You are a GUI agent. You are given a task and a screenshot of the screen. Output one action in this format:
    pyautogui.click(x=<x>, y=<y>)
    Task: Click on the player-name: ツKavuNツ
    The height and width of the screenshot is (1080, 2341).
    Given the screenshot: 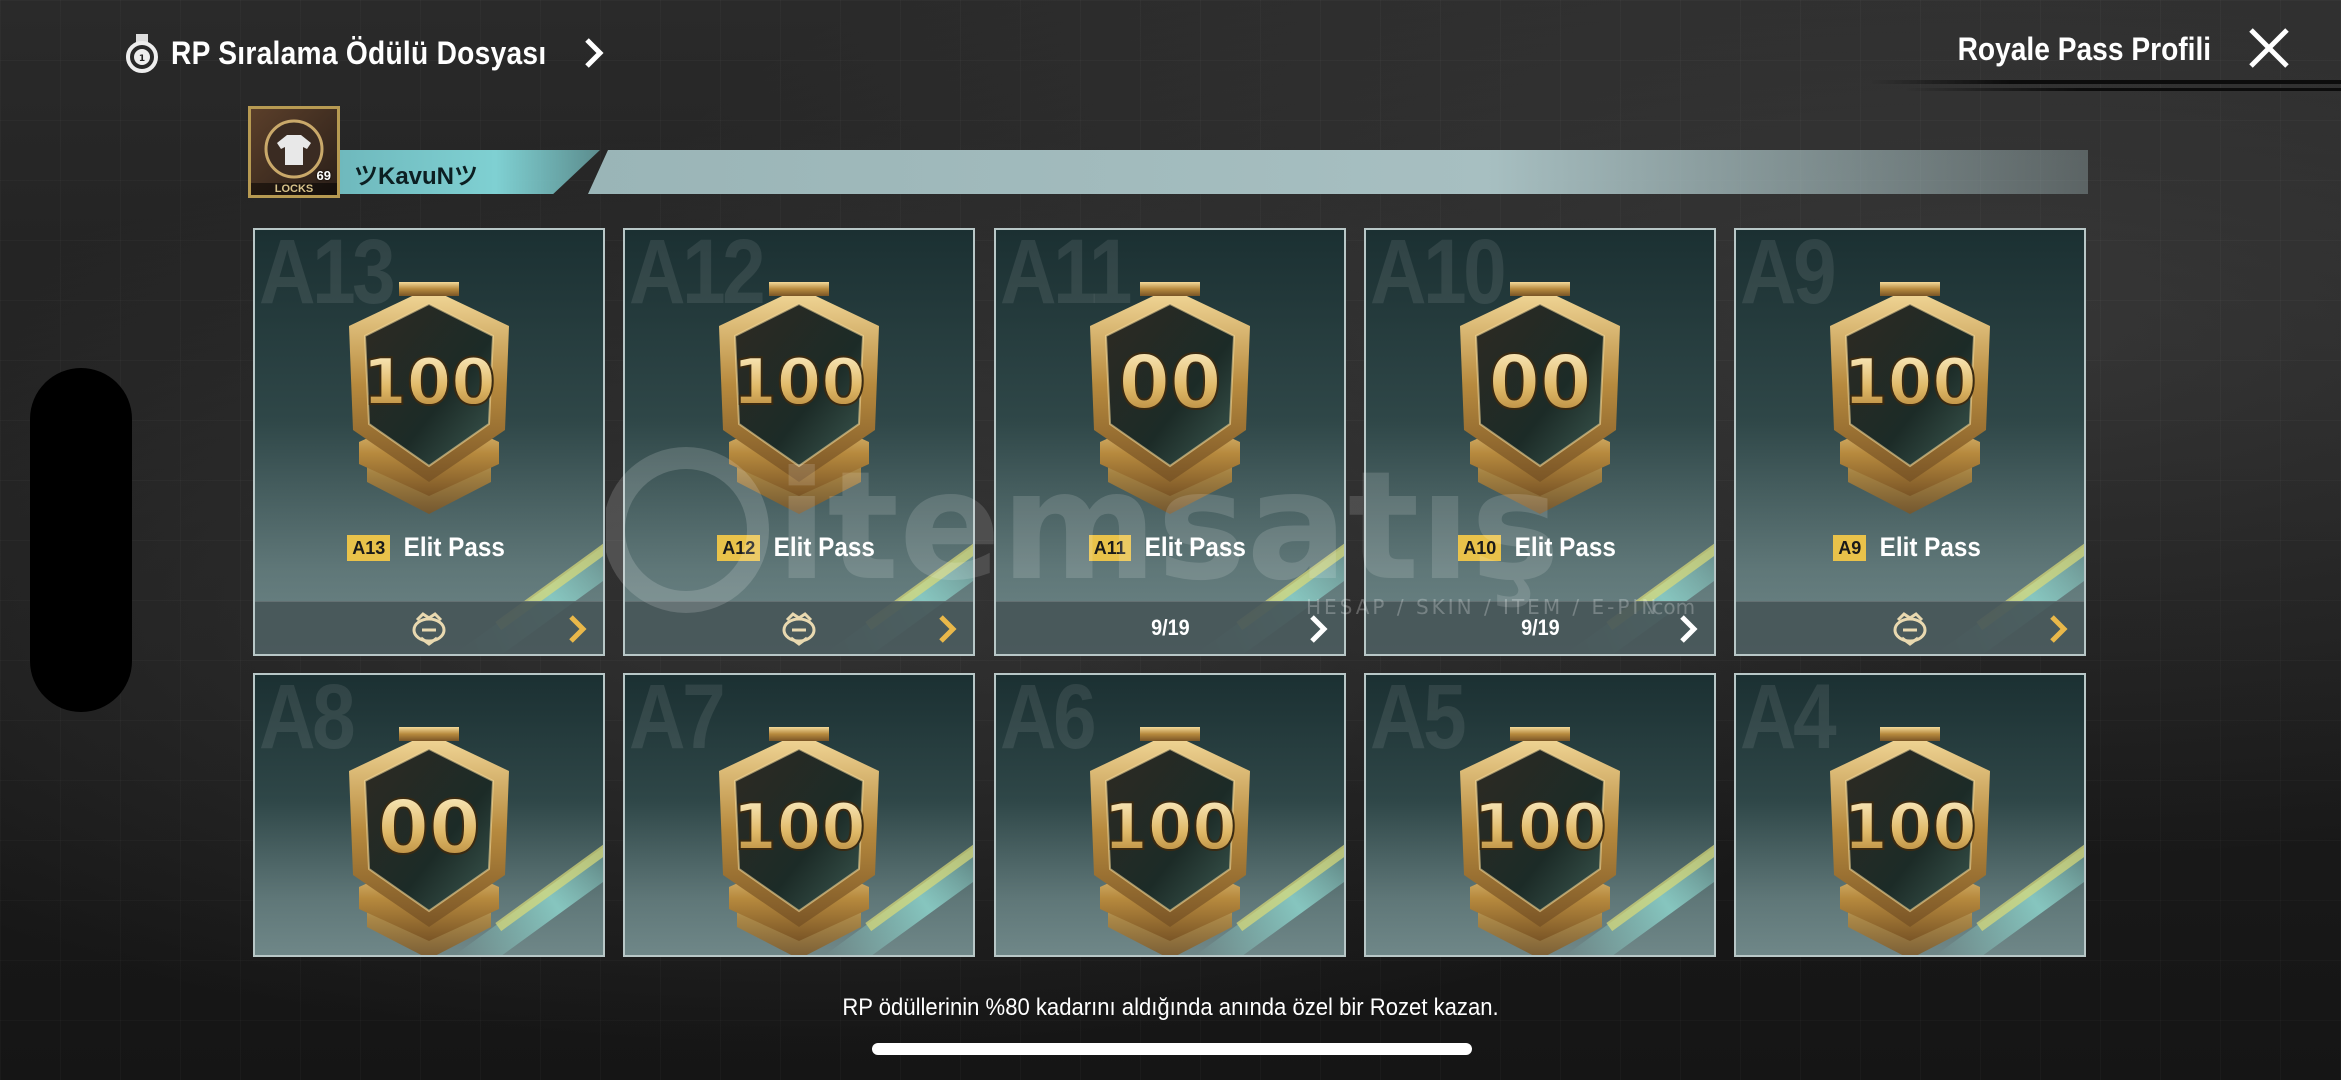 What is the action you would take?
    pyautogui.click(x=416, y=176)
    